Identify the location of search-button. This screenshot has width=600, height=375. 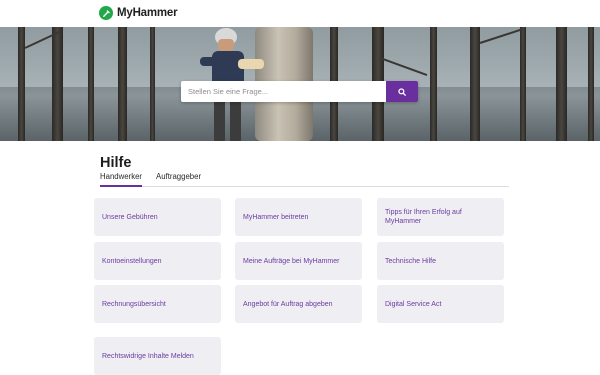
(402, 91).